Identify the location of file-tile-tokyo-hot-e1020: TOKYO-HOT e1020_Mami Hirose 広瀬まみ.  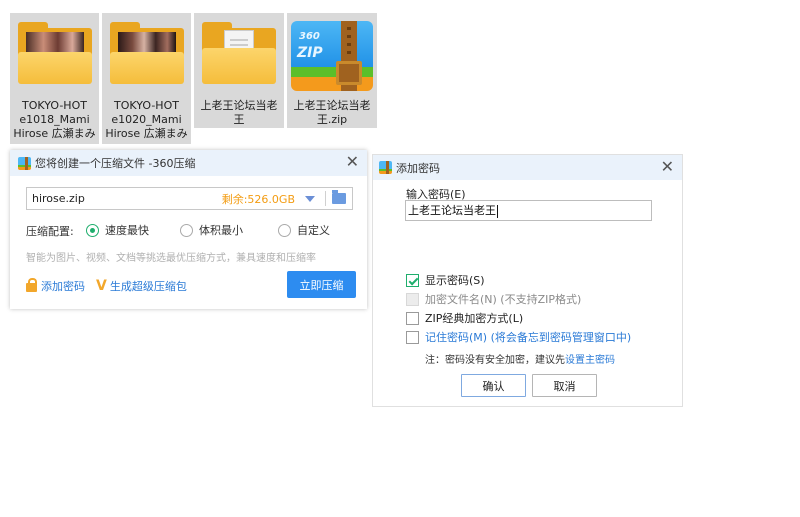
(146, 78).